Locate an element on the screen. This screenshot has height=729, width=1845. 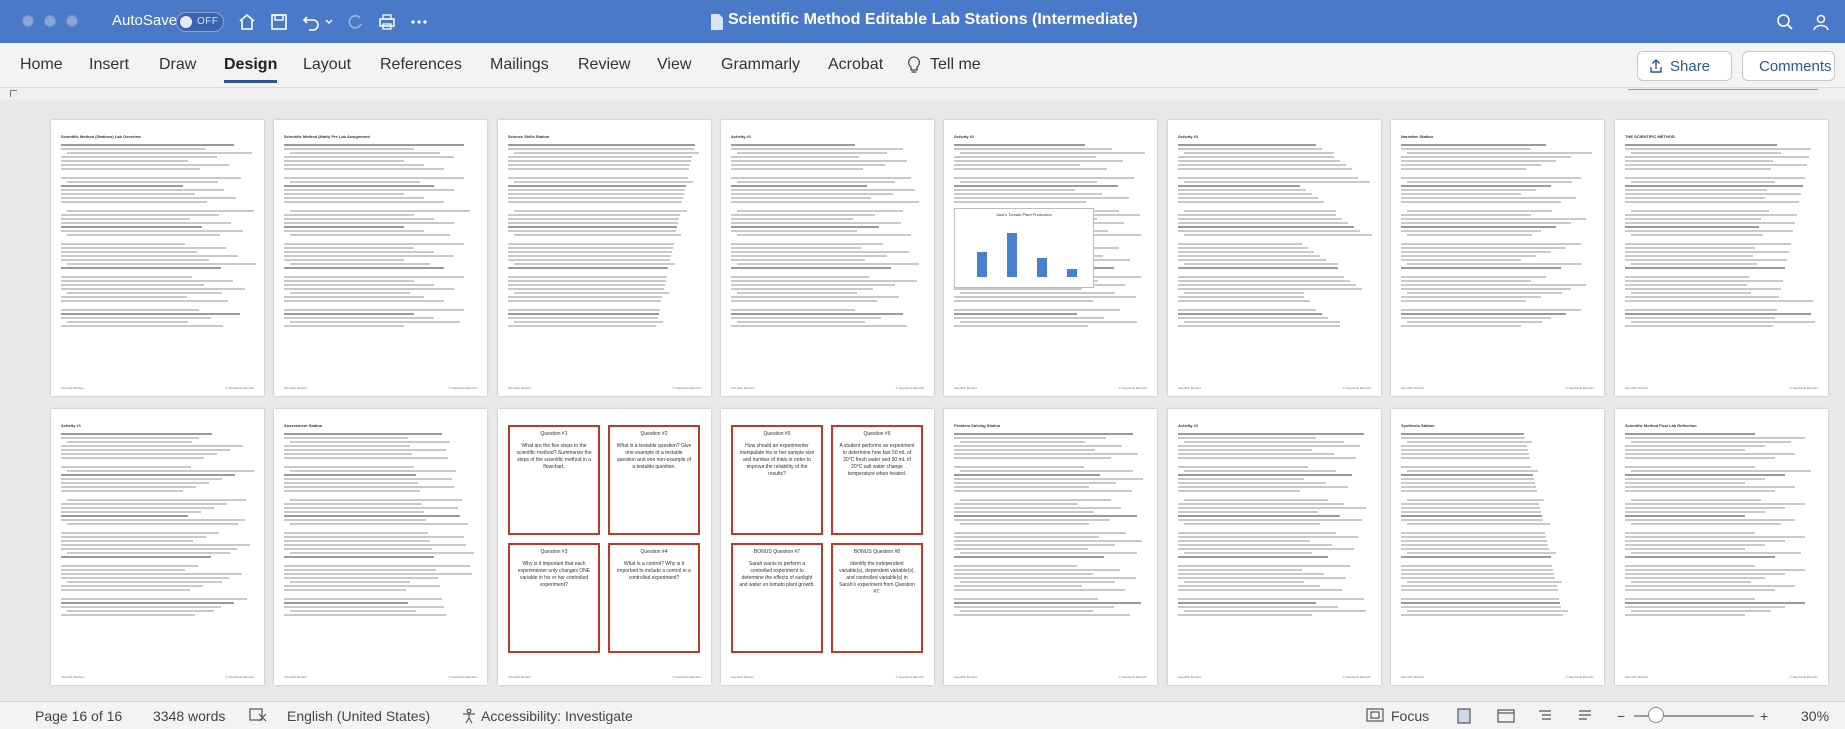
save-icon is located at coordinates (279, 22).